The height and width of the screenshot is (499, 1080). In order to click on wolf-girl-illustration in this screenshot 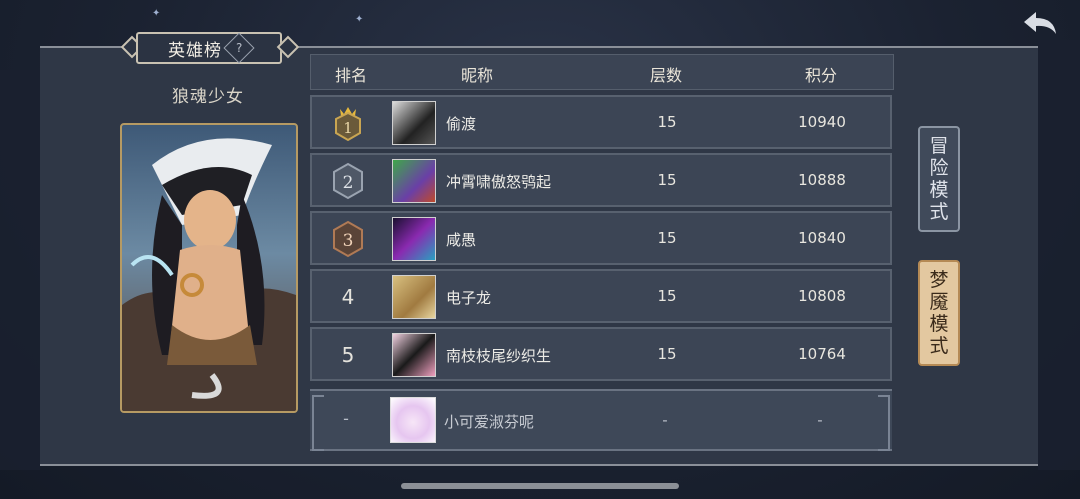, I will do `click(209, 274)`.